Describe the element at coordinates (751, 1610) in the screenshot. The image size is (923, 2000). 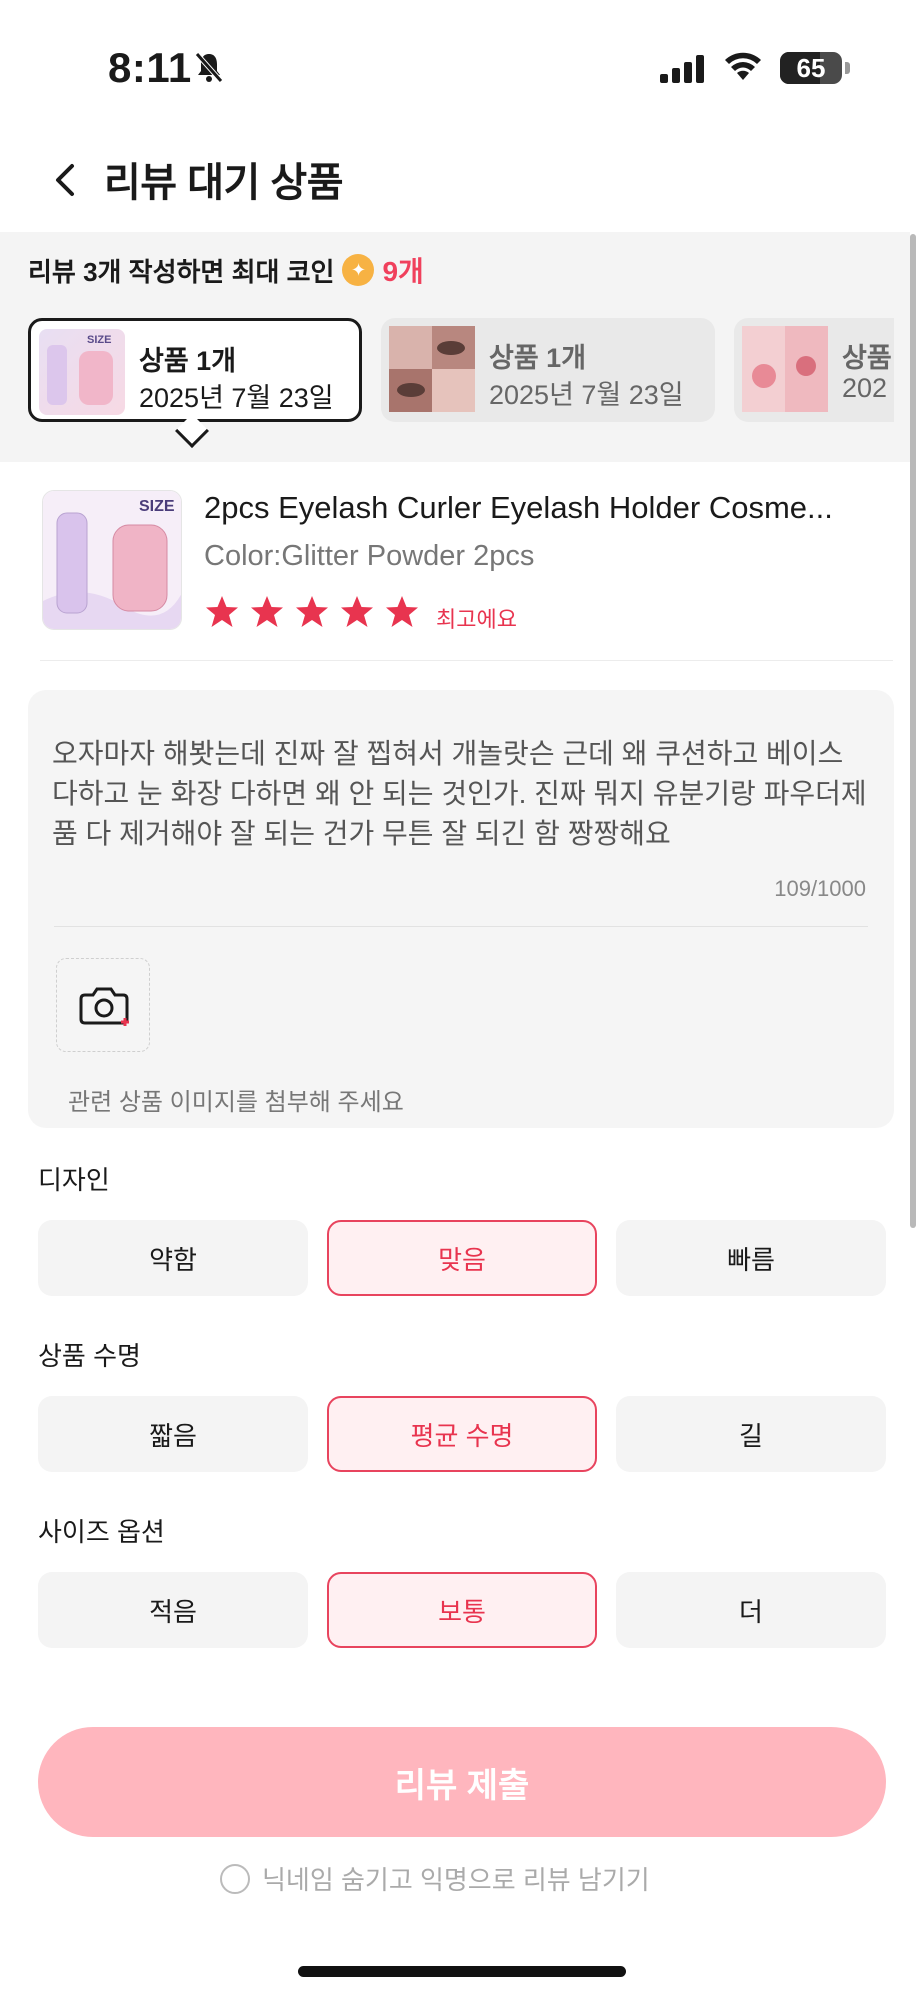
I see `option-size-more: 더` at that location.